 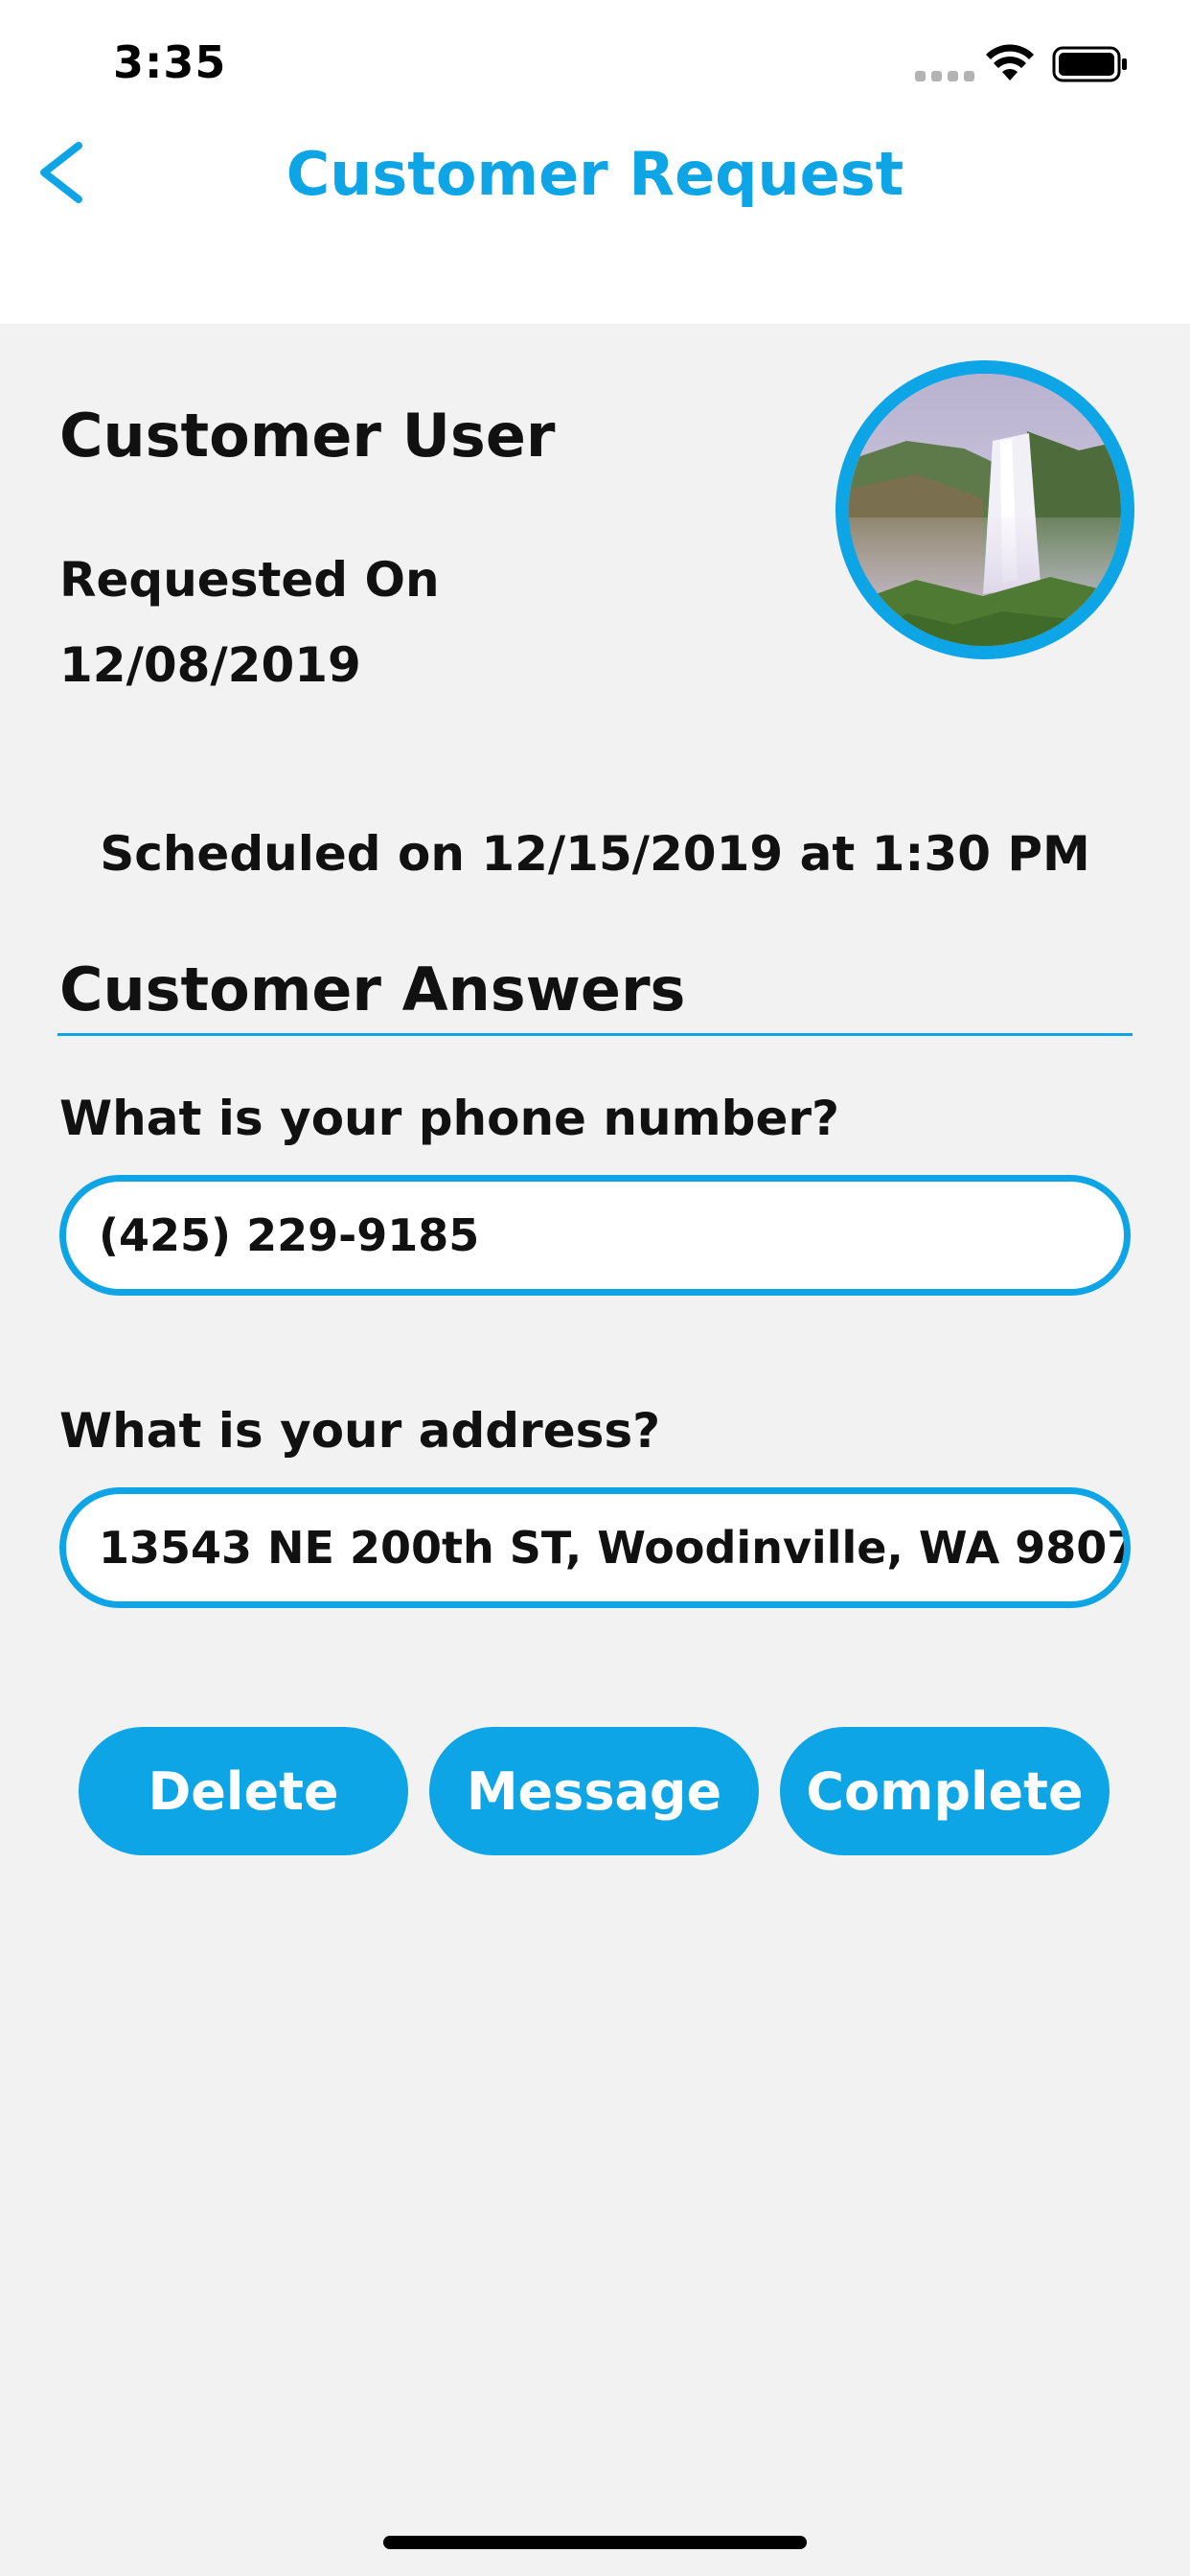 I want to click on wifi-icon, so click(x=1010, y=62).